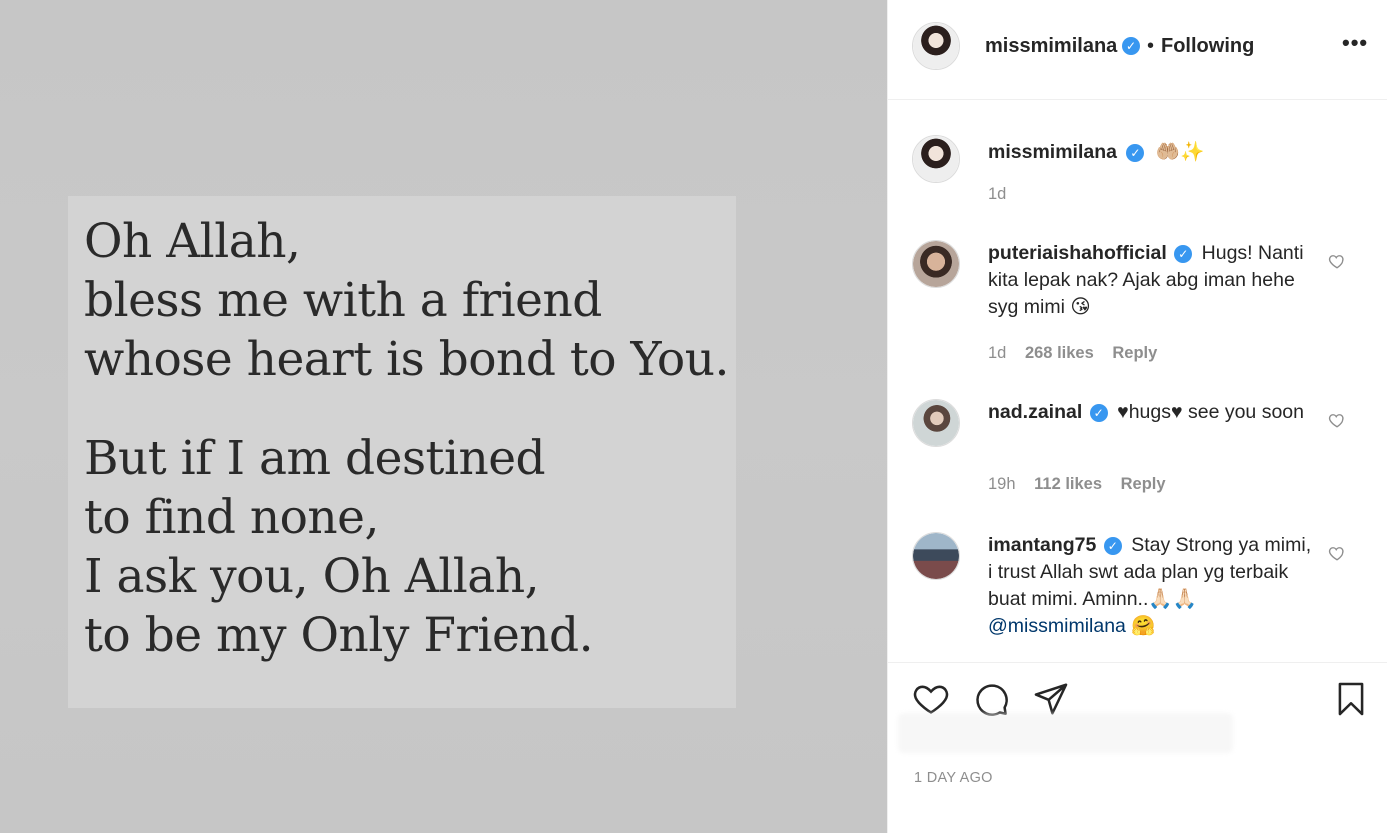 This screenshot has height=833, width=1390. What do you see at coordinates (1052, 152) in the screenshot?
I see `comment-username: missmimilana` at bounding box center [1052, 152].